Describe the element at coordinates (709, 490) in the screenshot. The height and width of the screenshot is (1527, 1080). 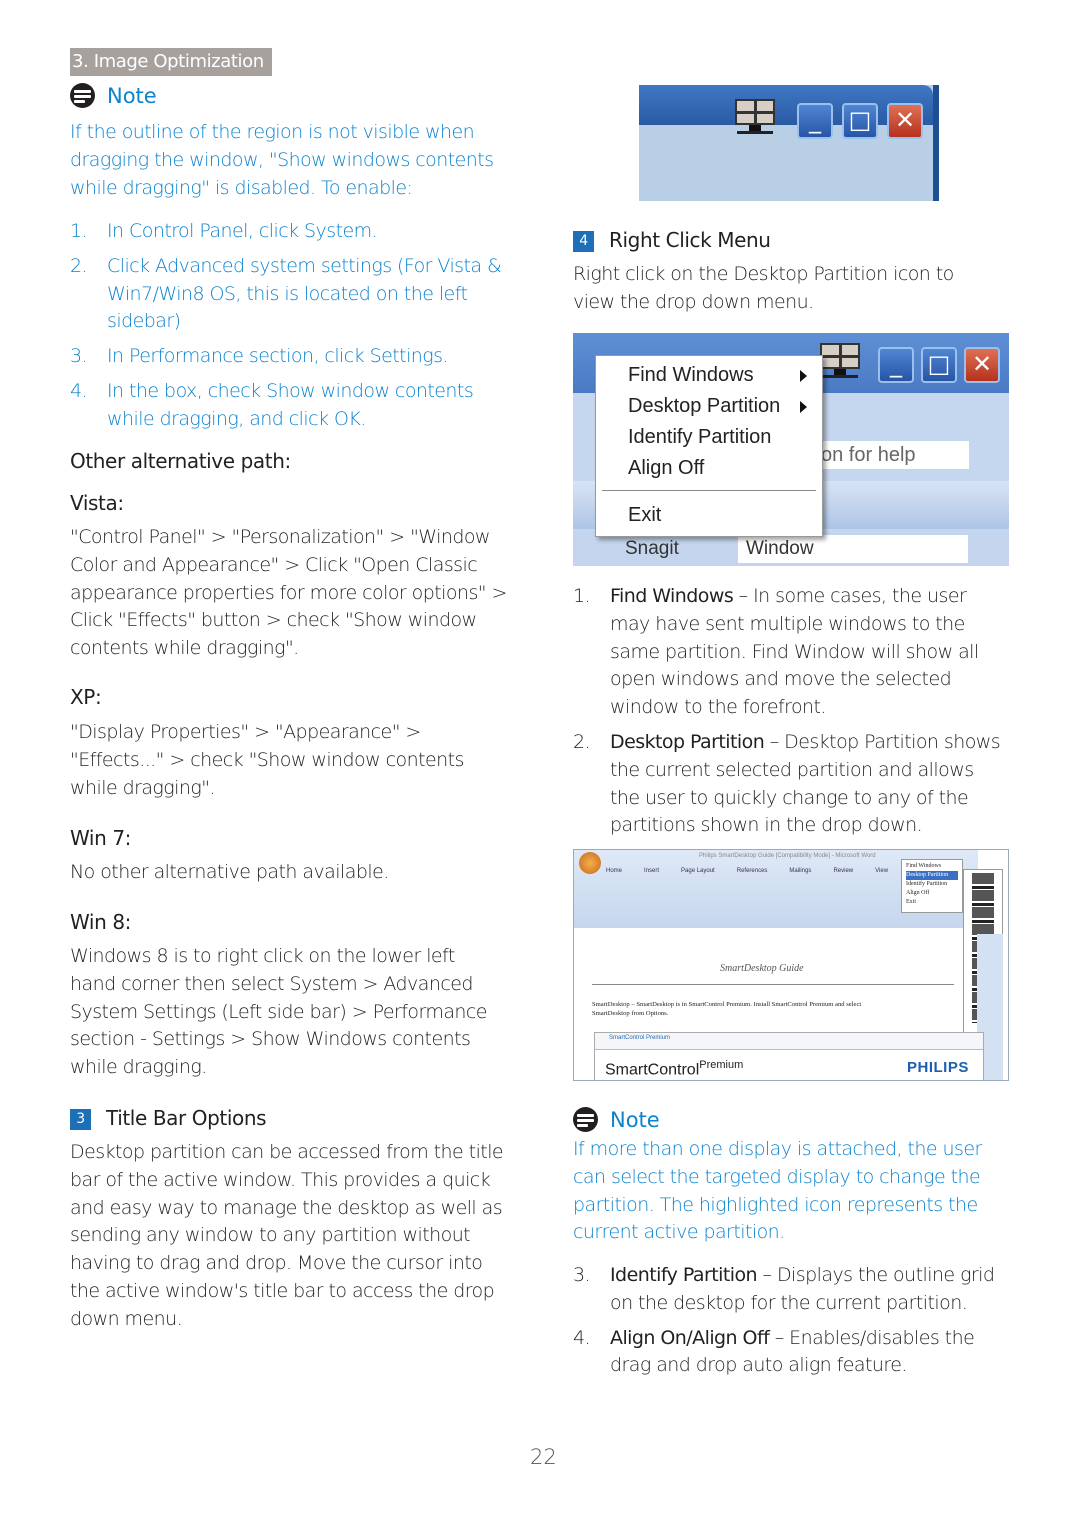
I see `menu-separator` at that location.